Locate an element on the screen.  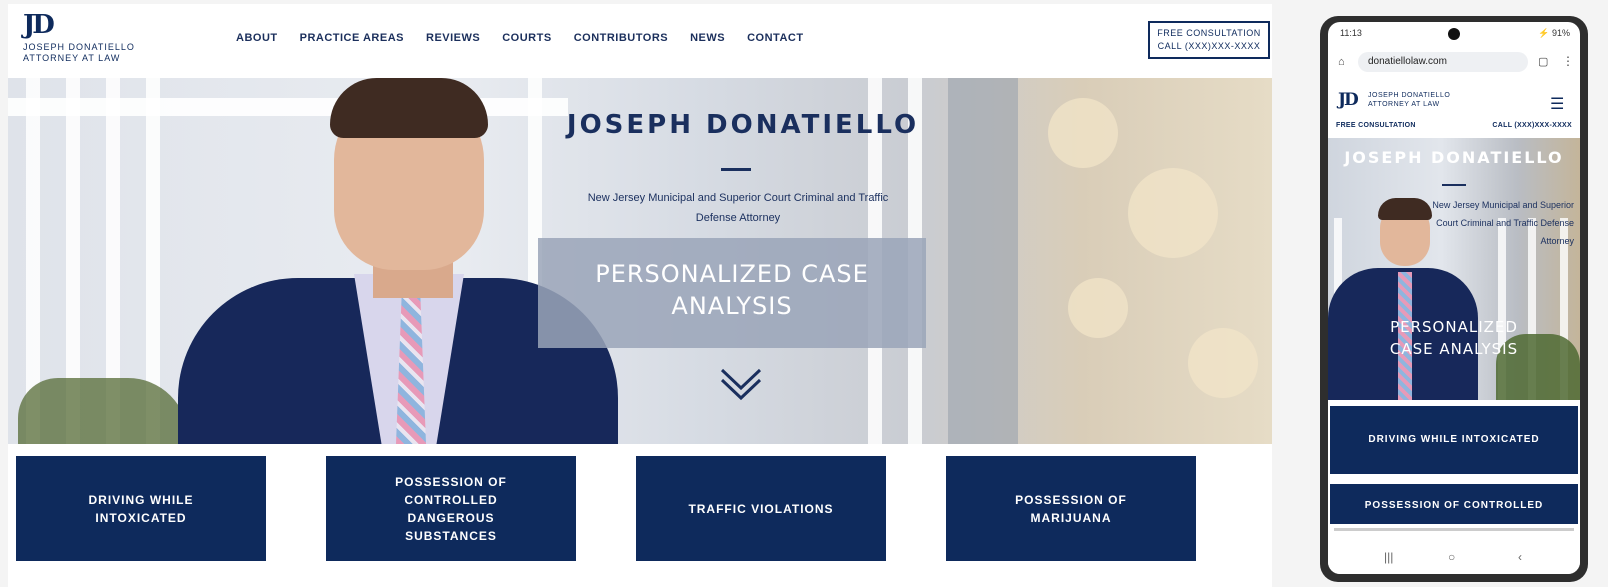
mobile-cta-bar: FREE CONSULTATION CALL (XXX)XXX-XXXX is located at coordinates (1454, 127).